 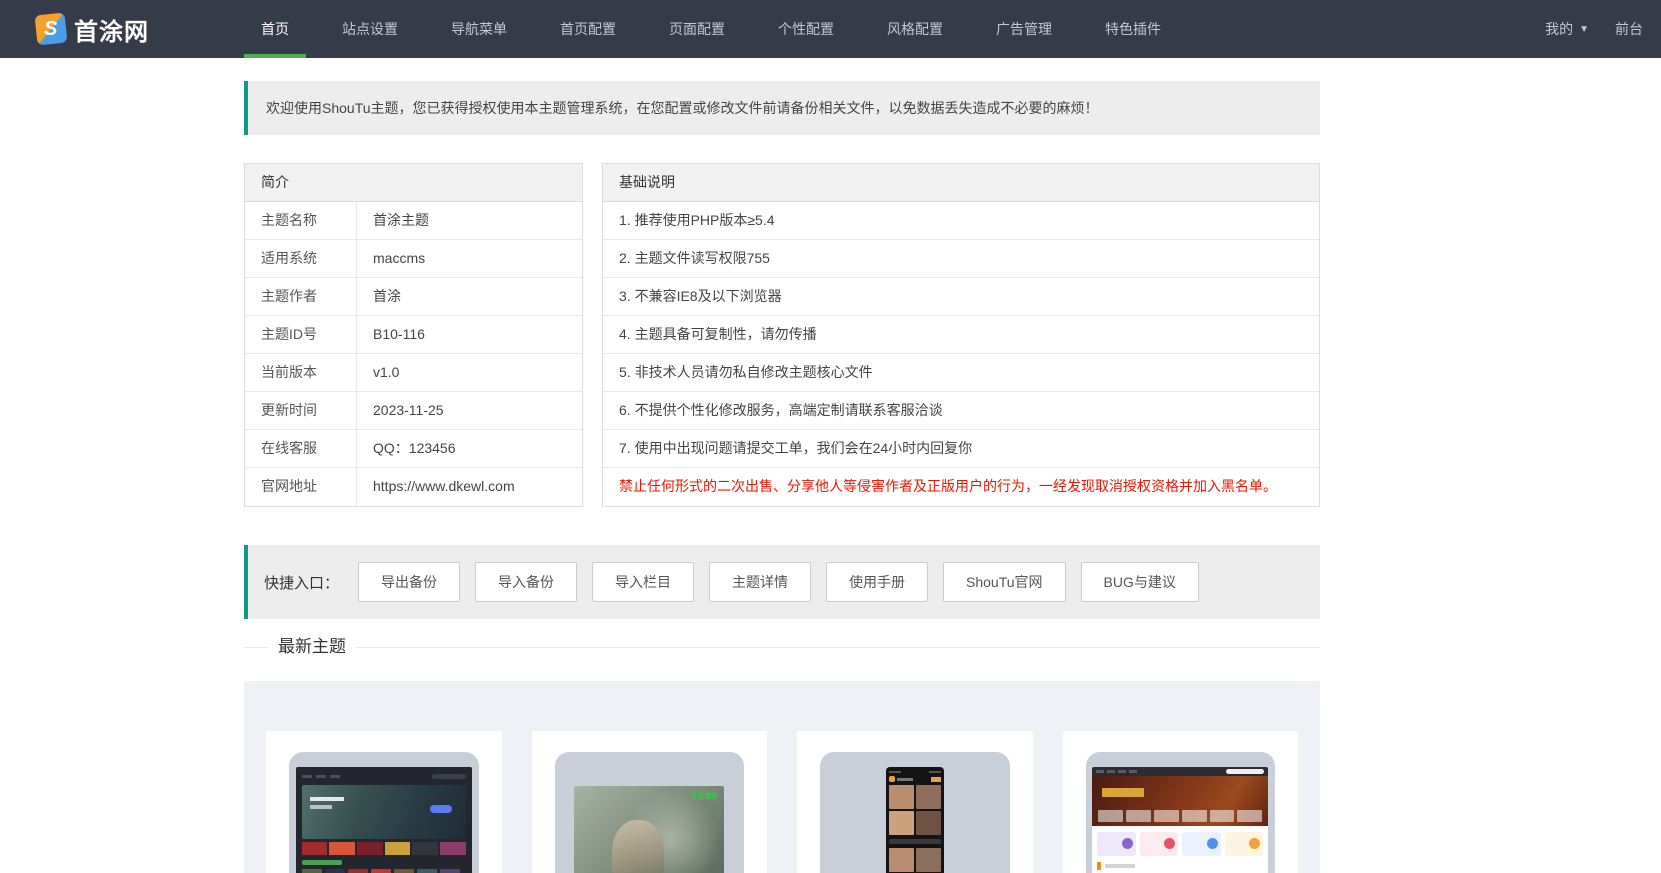 I want to click on note-row: 3. 不兼容IE8及以下浏览器, so click(x=961, y=297).